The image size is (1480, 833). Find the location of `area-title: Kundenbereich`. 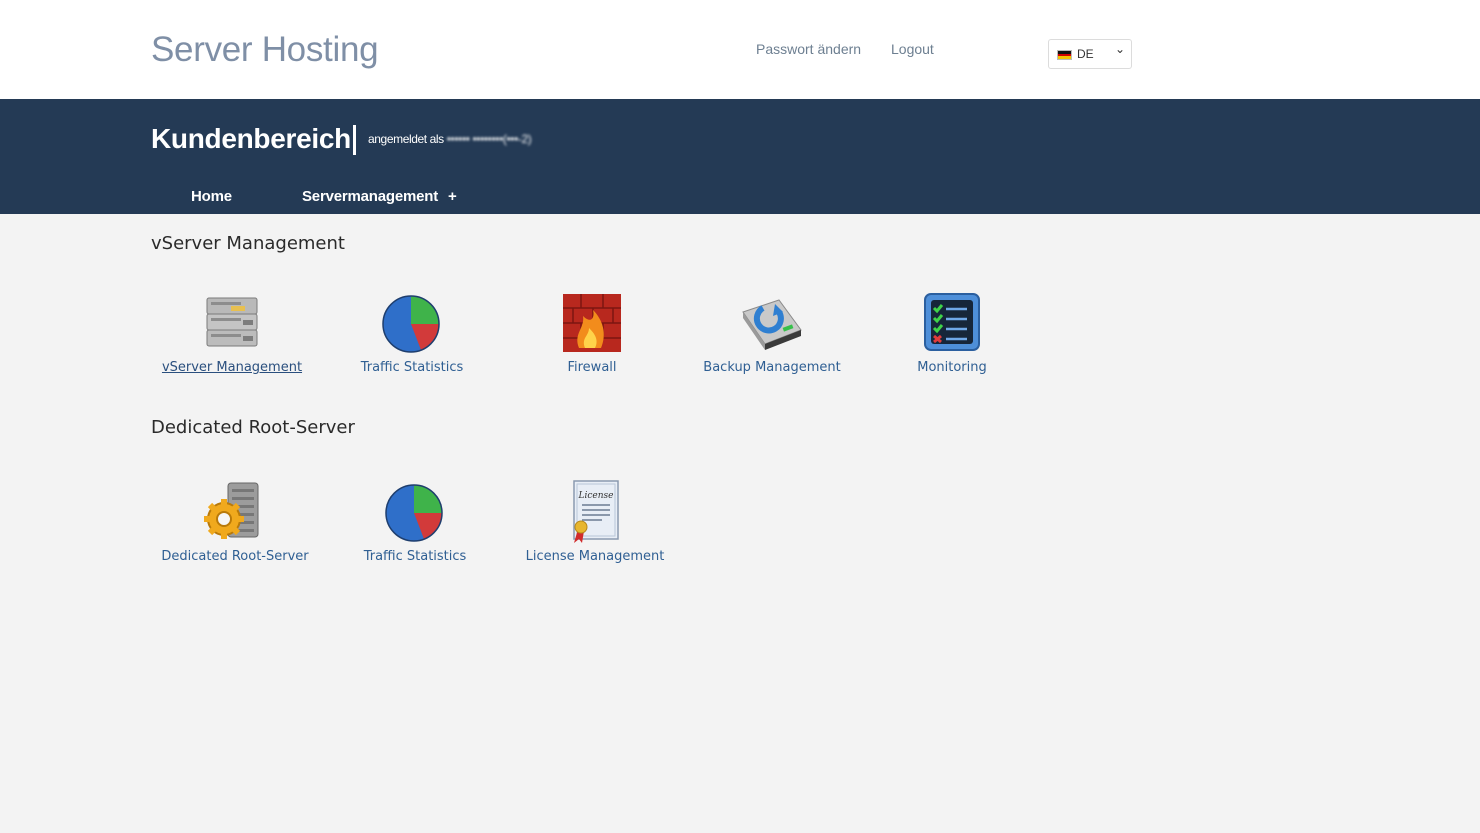

area-title: Kundenbereich is located at coordinates (251, 138).